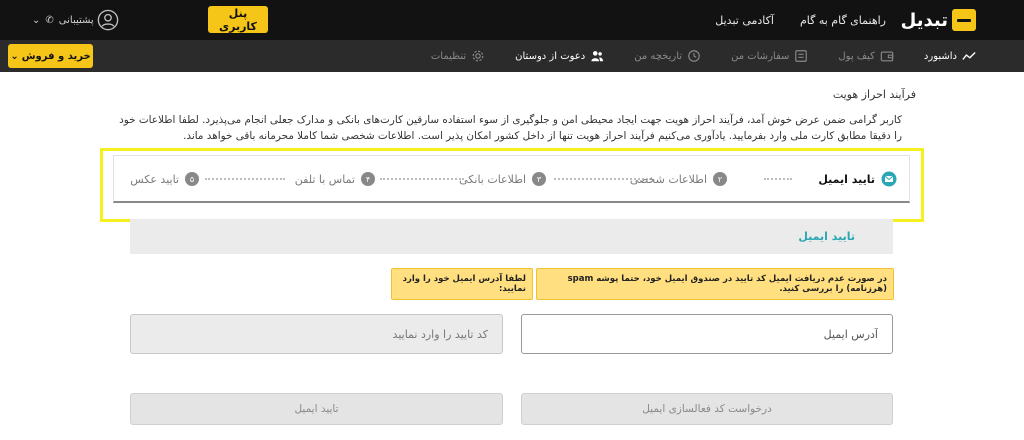 Image resolution: width=1024 pixels, height=440 pixels. Describe the element at coordinates (597, 56) in the screenshot. I see `users-icon` at that location.